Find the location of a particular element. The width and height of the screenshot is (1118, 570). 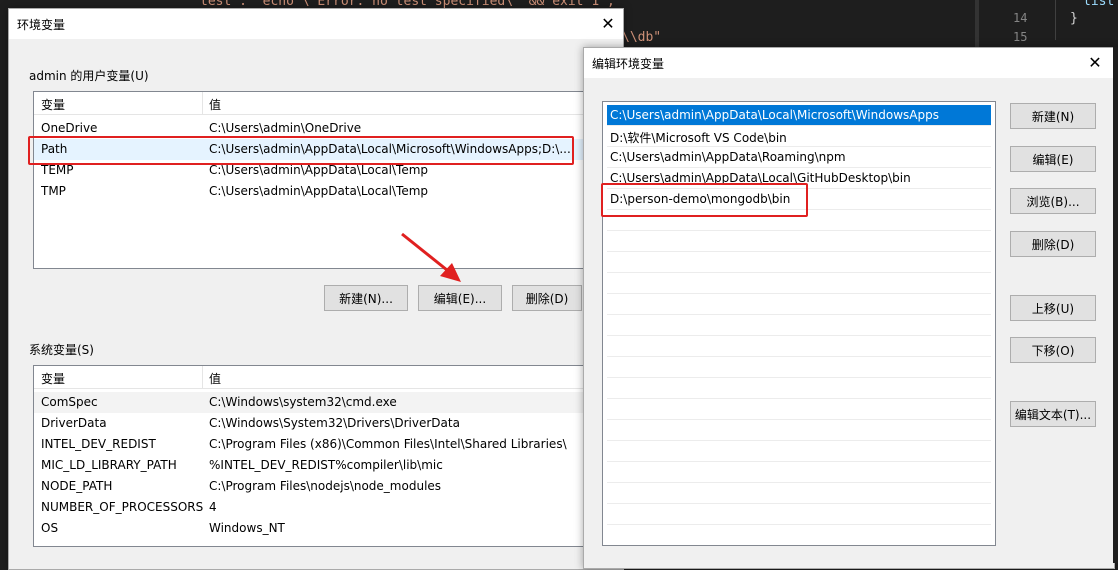

path-item: C:\Users\admin\AppData\Roaming\npm is located at coordinates (799, 157).